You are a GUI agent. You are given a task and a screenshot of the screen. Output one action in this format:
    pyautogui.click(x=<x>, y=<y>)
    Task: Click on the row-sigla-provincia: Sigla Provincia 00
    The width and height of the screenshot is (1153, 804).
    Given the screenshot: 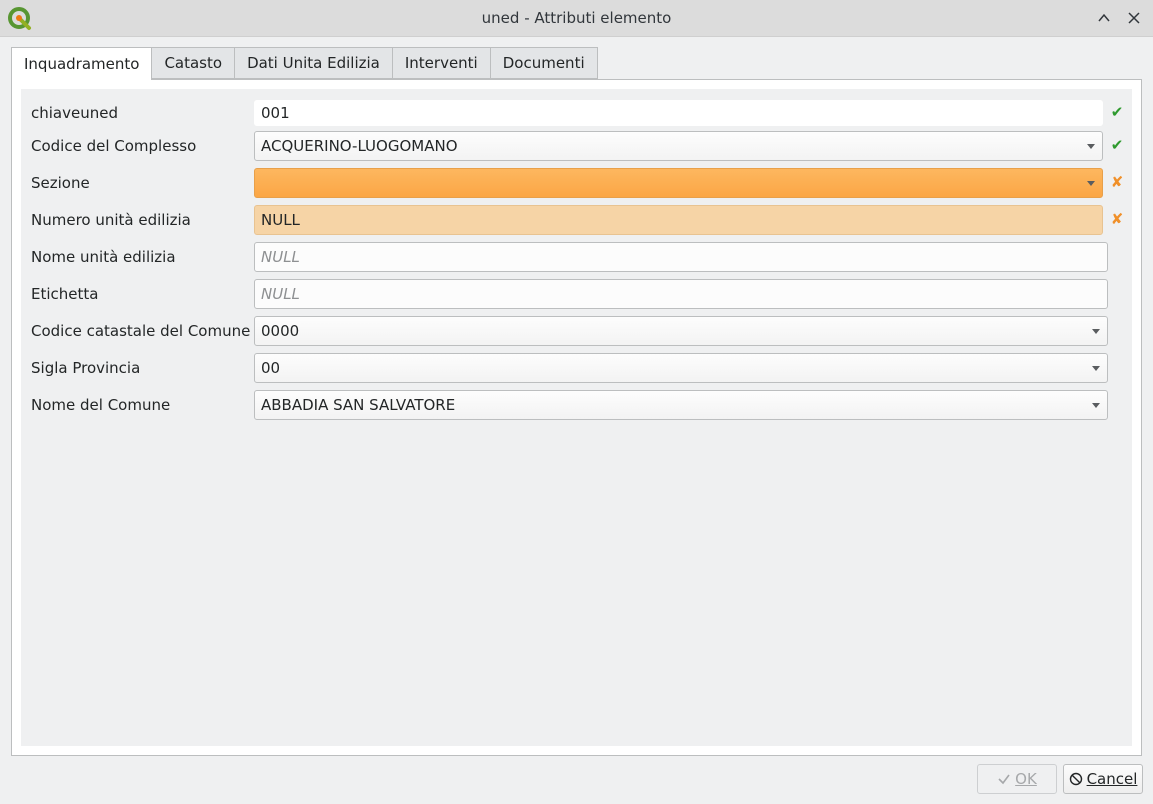 What is the action you would take?
    pyautogui.click(x=576, y=368)
    